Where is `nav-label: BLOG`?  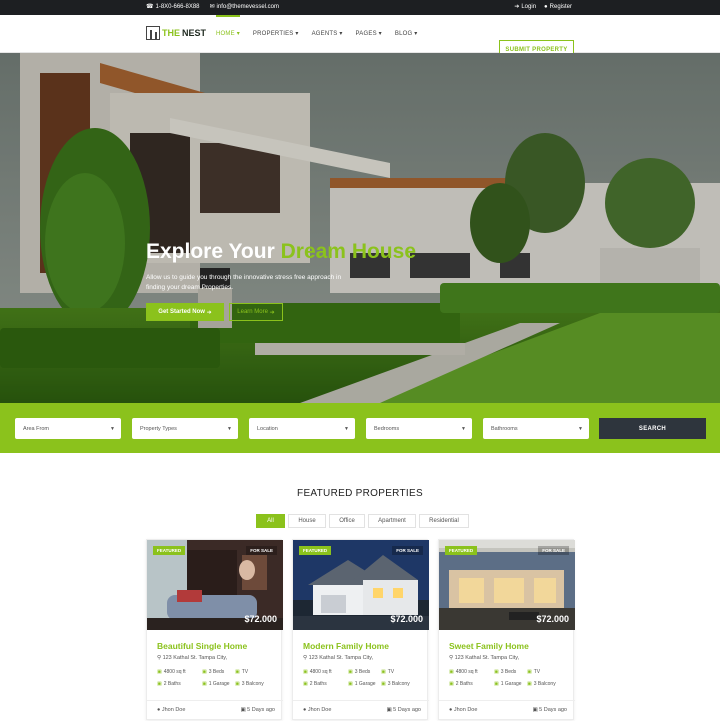
nav-label: BLOG is located at coordinates (403, 34).